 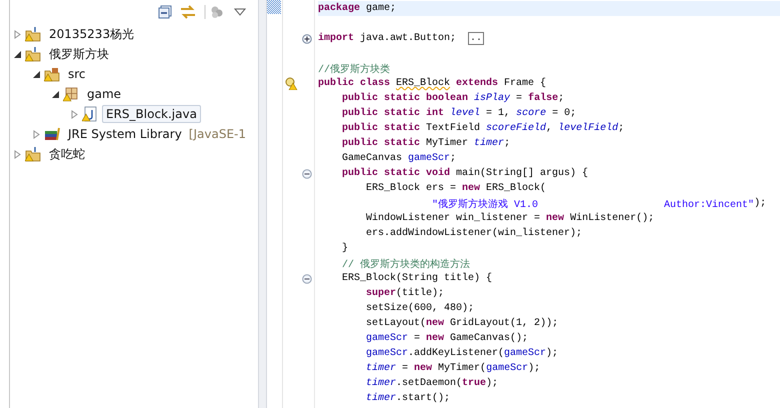 I want to click on warning-bulb-icon, so click(x=291, y=83).